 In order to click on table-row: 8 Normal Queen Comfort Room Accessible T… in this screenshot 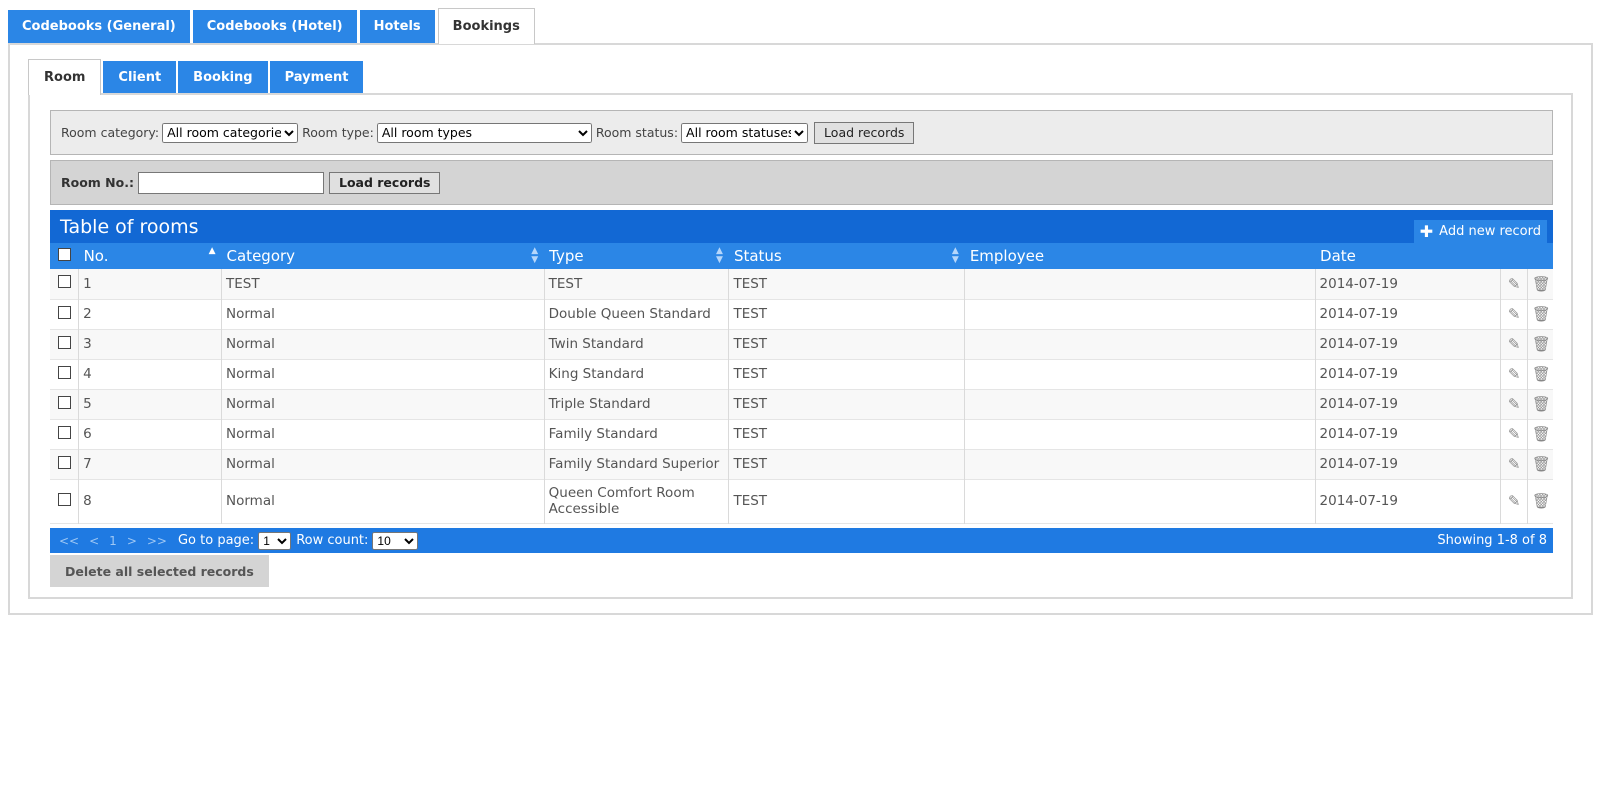, I will do `click(801, 501)`.